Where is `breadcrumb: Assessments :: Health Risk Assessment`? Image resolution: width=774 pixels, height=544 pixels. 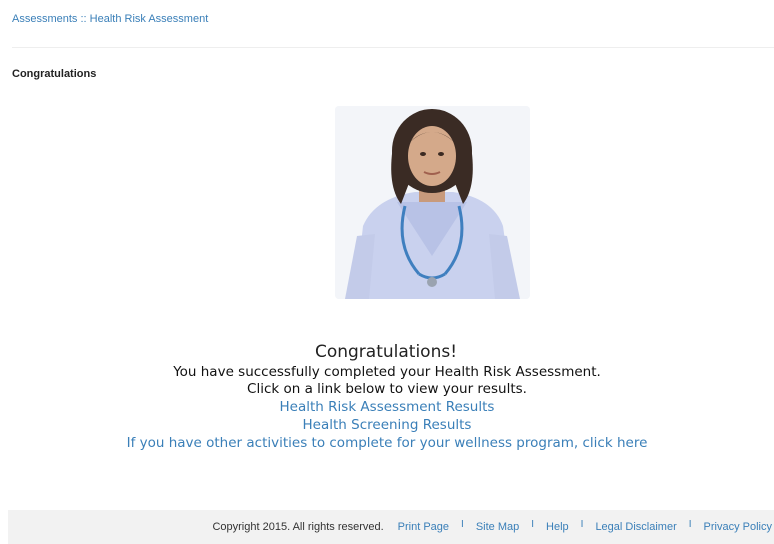 breadcrumb: Assessments :: Health Risk Assessment is located at coordinates (110, 19).